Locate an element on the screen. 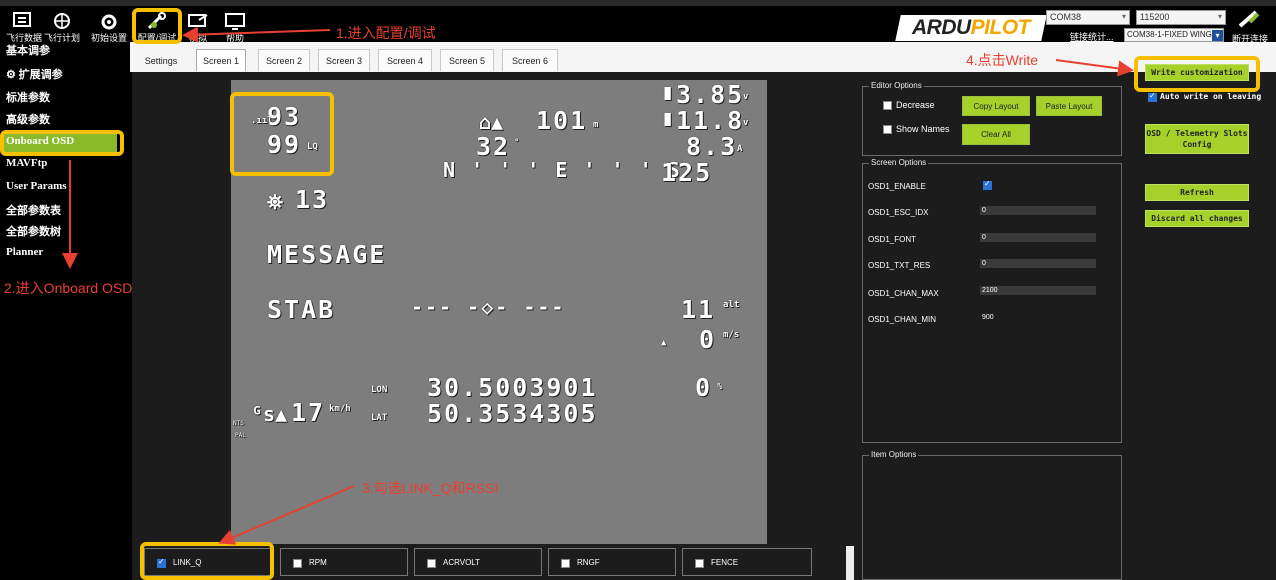 The width and height of the screenshot is (1276, 580). copy-layout-button: Copy Layout is located at coordinates (996, 106).